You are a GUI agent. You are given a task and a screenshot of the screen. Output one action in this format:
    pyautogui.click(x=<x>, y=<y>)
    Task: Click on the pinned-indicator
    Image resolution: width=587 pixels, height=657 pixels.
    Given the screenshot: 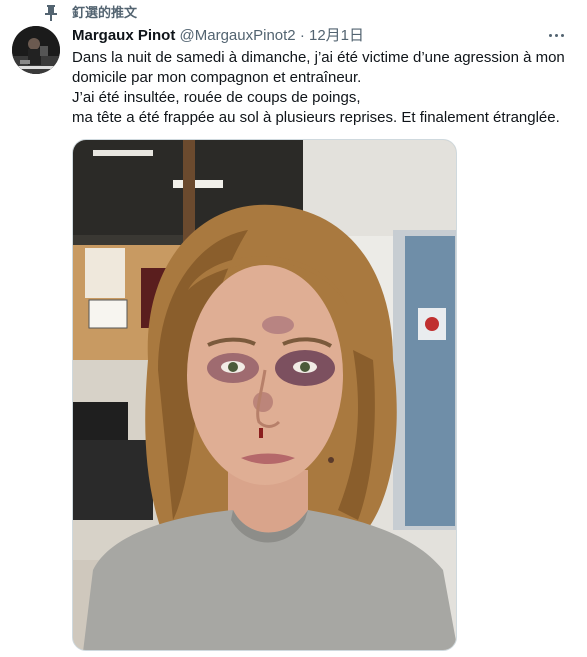 What is the action you would take?
    pyautogui.click(x=51, y=13)
    